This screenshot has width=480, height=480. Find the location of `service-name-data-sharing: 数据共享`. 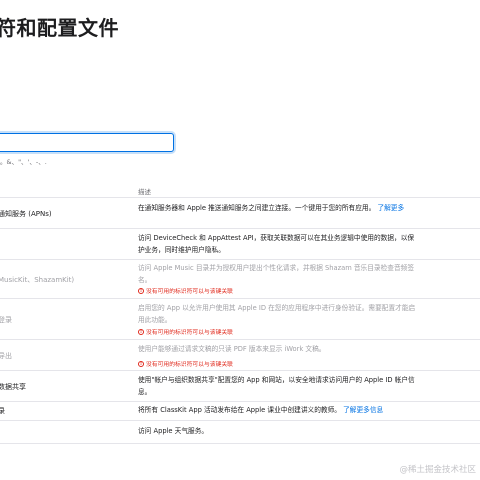

service-name-data-sharing: 数据共享 is located at coordinates (13, 387).